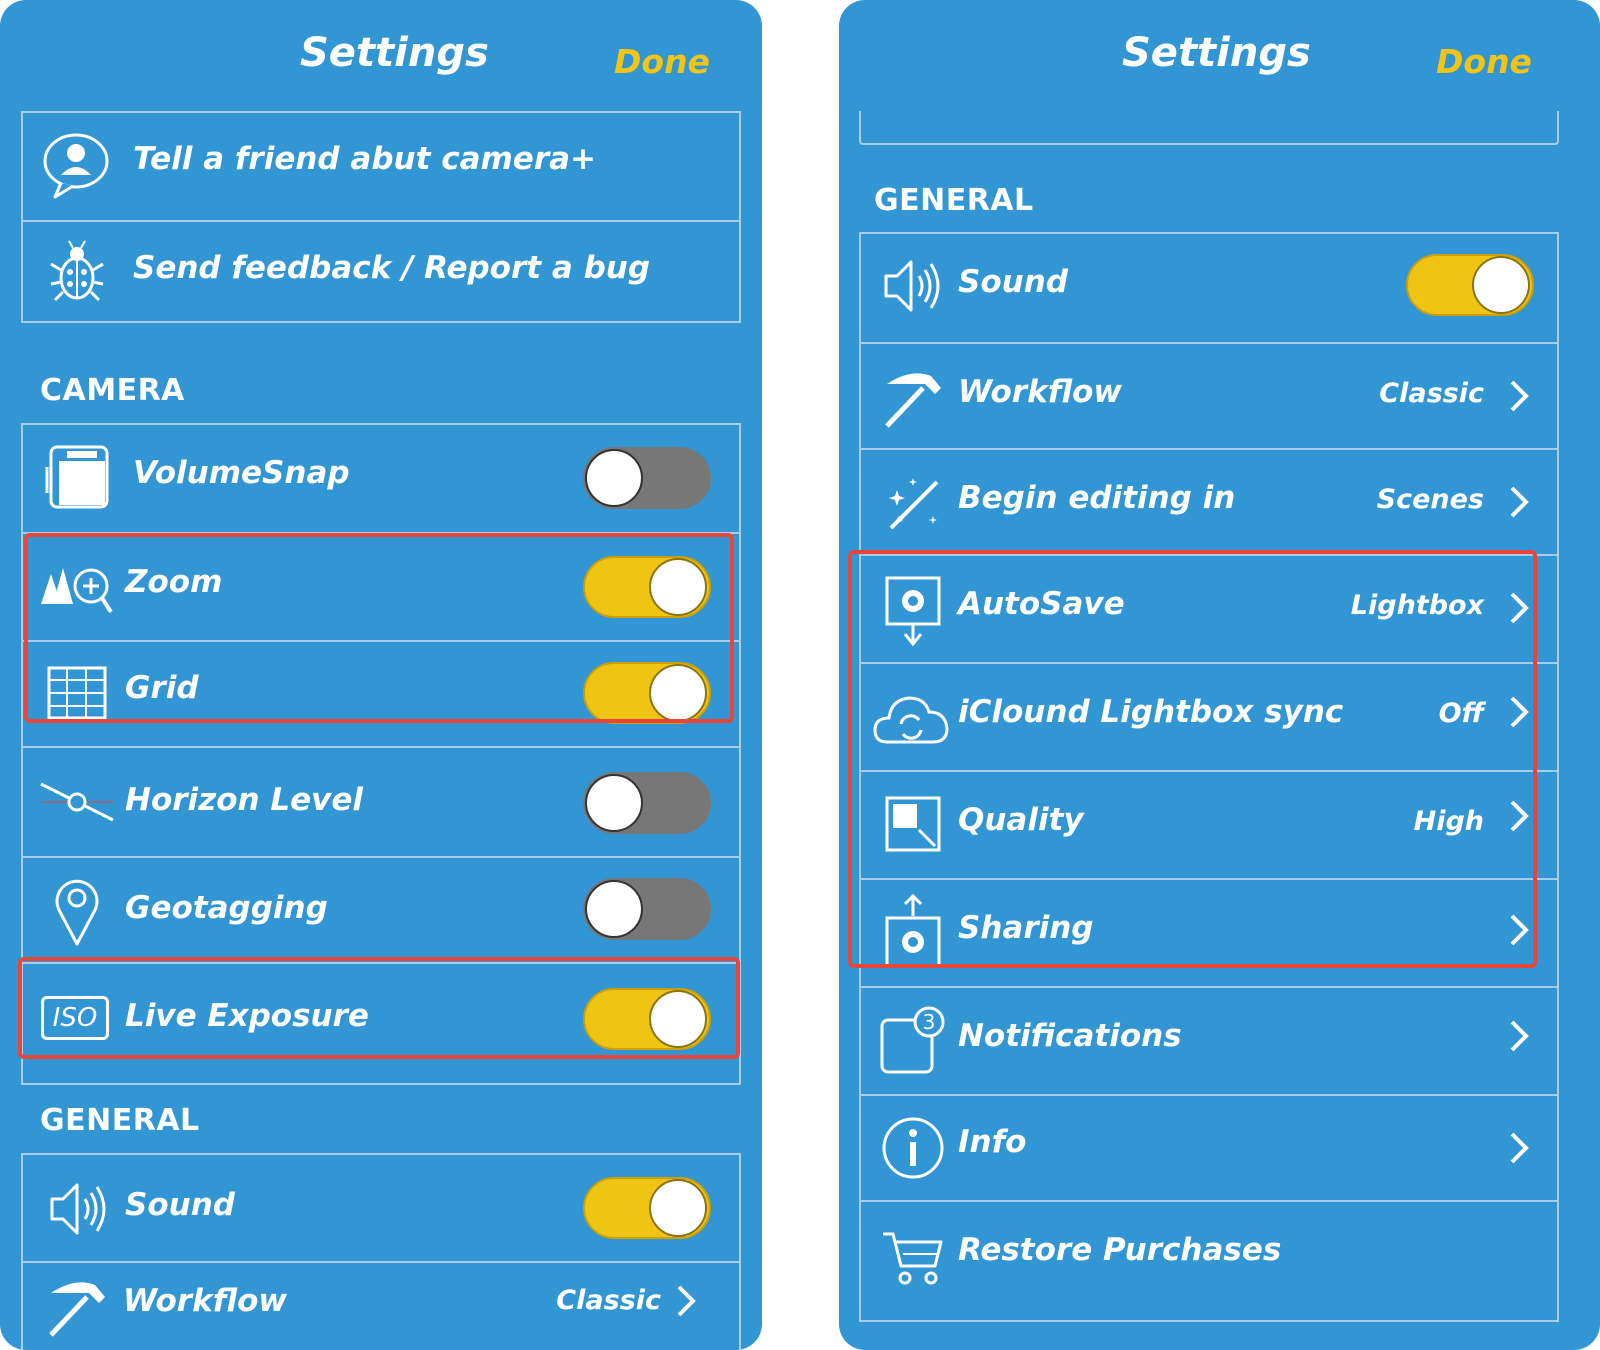 This screenshot has height=1350, width=1600. I want to click on restore-purchases-row: Restore Purchases, so click(1209, 1260).